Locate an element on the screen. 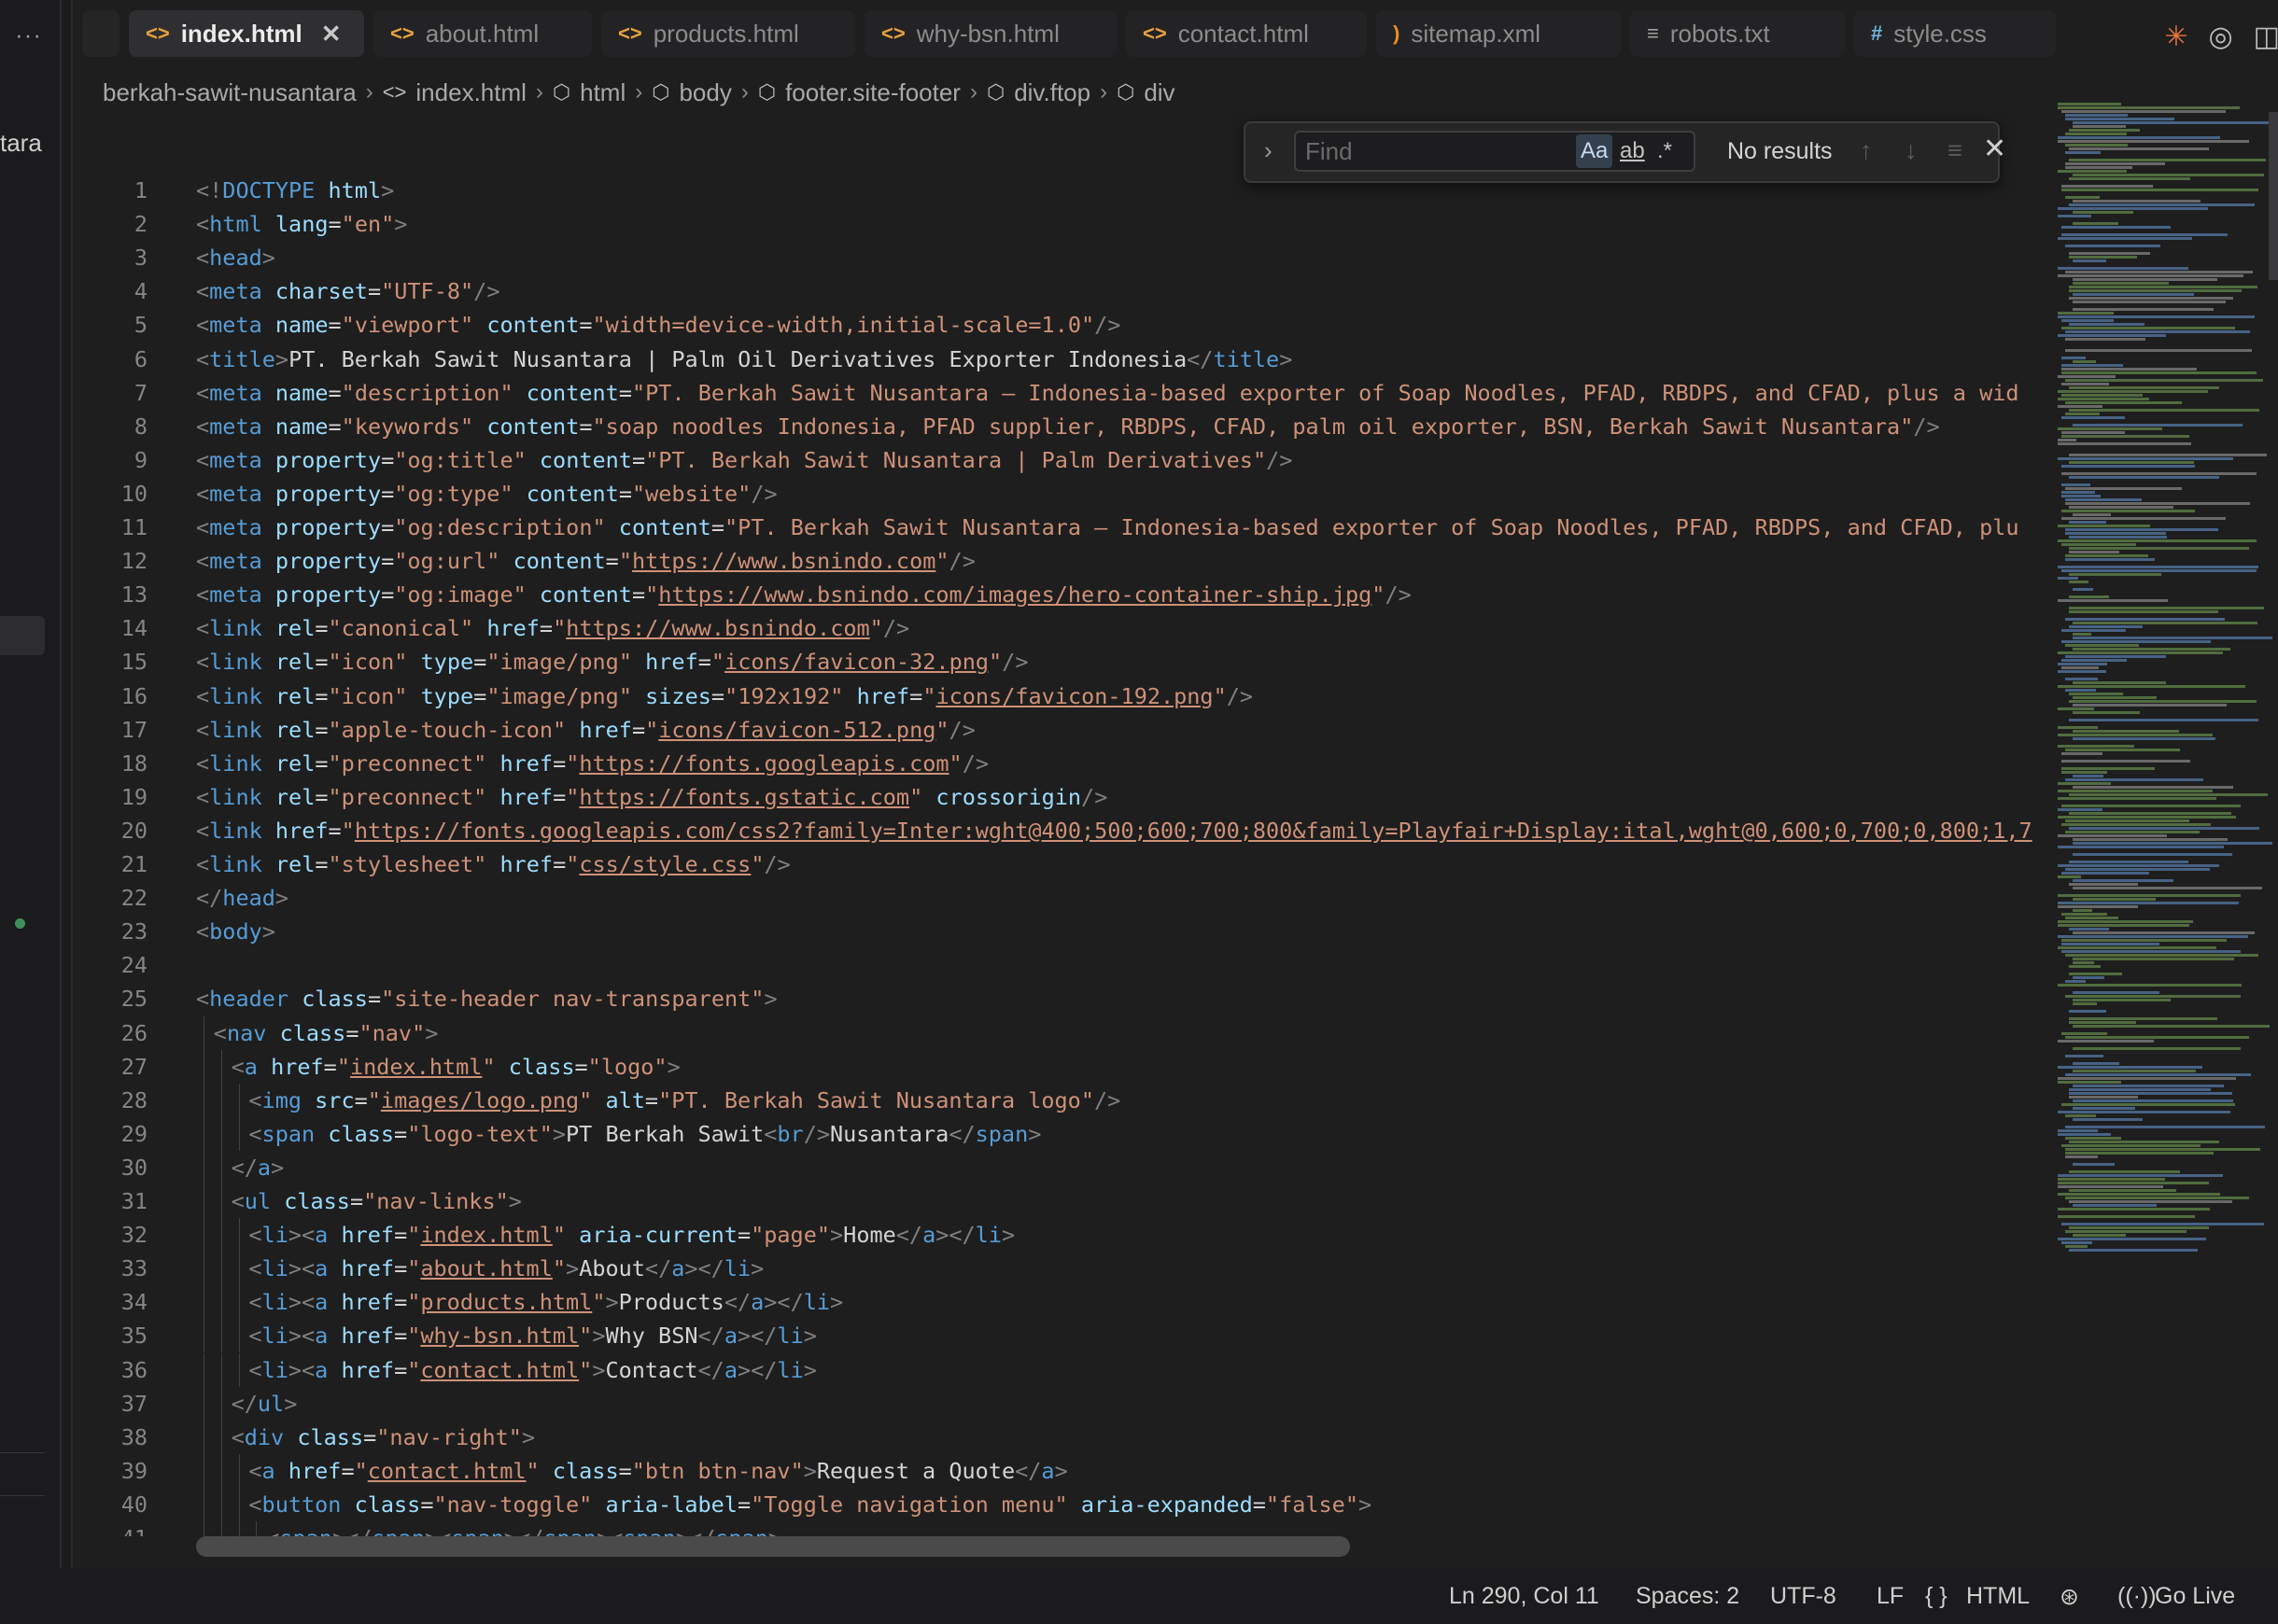 The image size is (2278, 1624). minimap is located at coordinates (2165, 681).